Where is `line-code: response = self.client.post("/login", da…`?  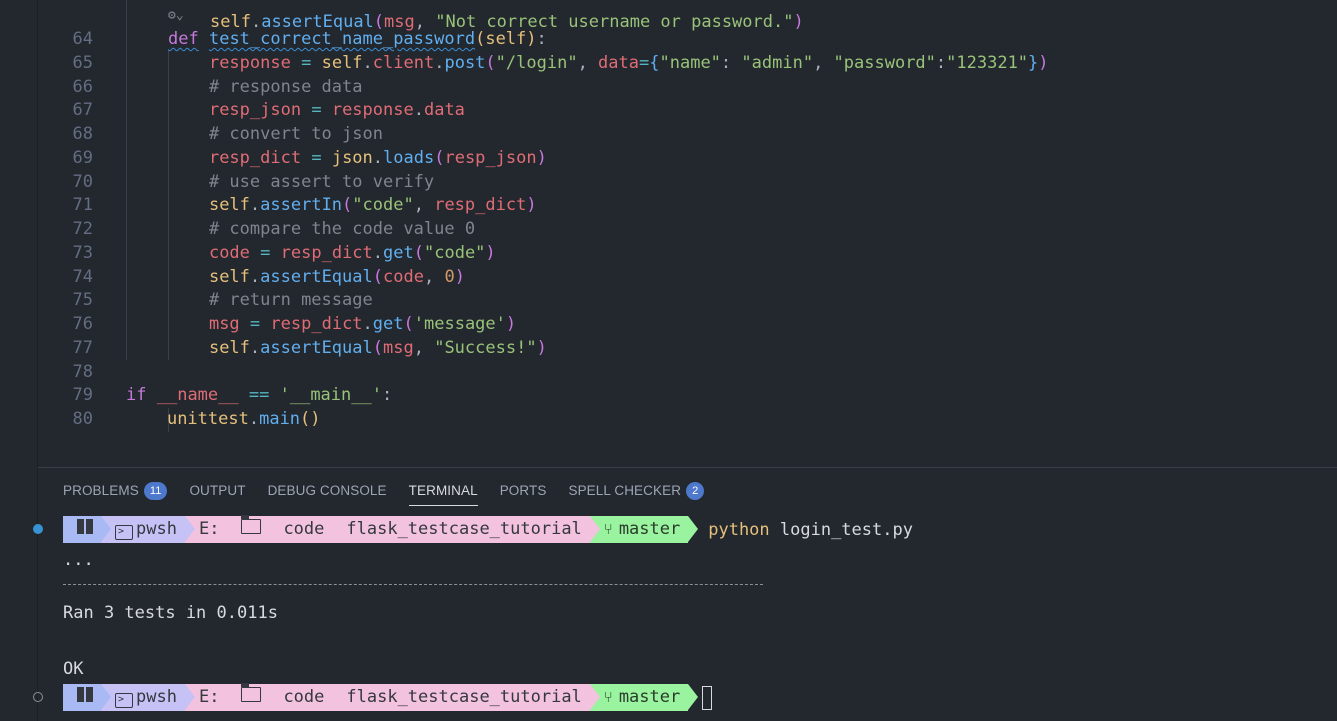
line-code: response = self.client.post("/login", da… is located at coordinates (628, 62).